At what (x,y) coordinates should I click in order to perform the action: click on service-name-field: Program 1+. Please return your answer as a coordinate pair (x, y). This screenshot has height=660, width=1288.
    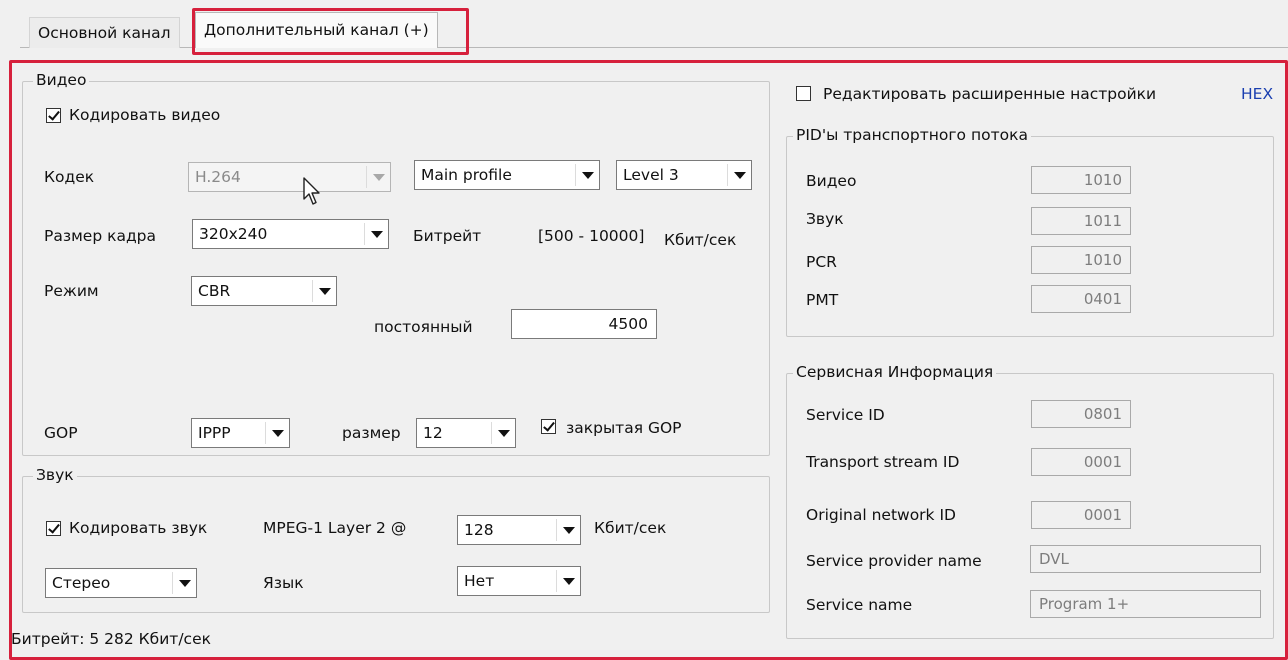
    Looking at the image, I should click on (1145, 604).